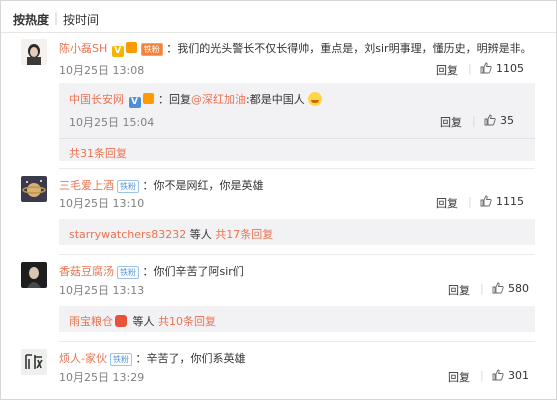  I want to click on like-button: 1115, so click(502, 201).